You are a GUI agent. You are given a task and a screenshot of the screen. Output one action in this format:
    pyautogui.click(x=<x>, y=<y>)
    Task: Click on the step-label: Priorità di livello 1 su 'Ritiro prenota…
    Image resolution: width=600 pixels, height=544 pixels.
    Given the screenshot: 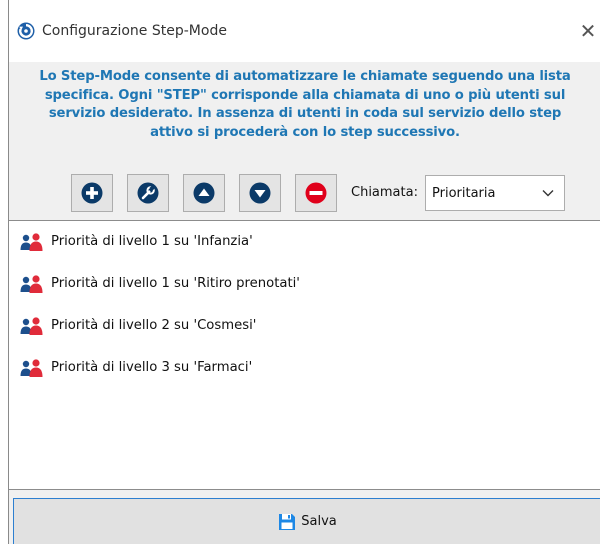 What is the action you would take?
    pyautogui.click(x=175, y=283)
    